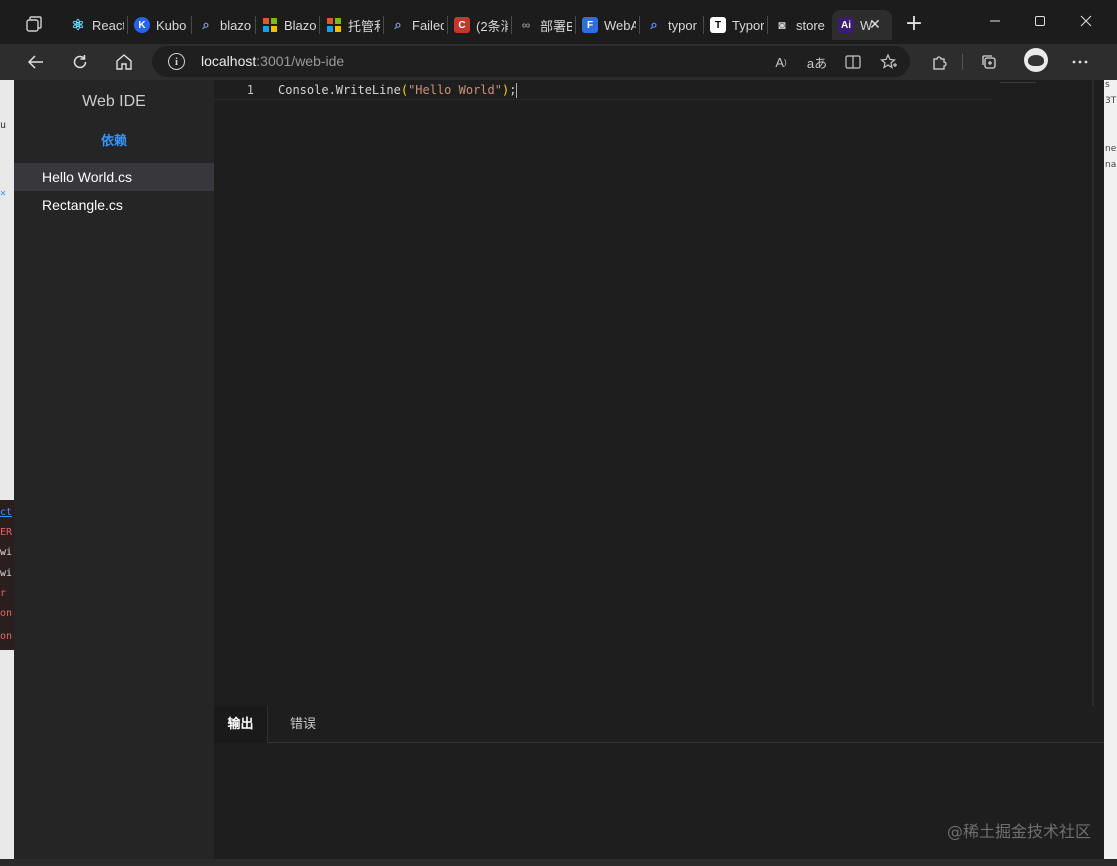 This screenshot has height=866, width=1117. I want to click on browser-tab: ⚛ React, so click(94, 25).